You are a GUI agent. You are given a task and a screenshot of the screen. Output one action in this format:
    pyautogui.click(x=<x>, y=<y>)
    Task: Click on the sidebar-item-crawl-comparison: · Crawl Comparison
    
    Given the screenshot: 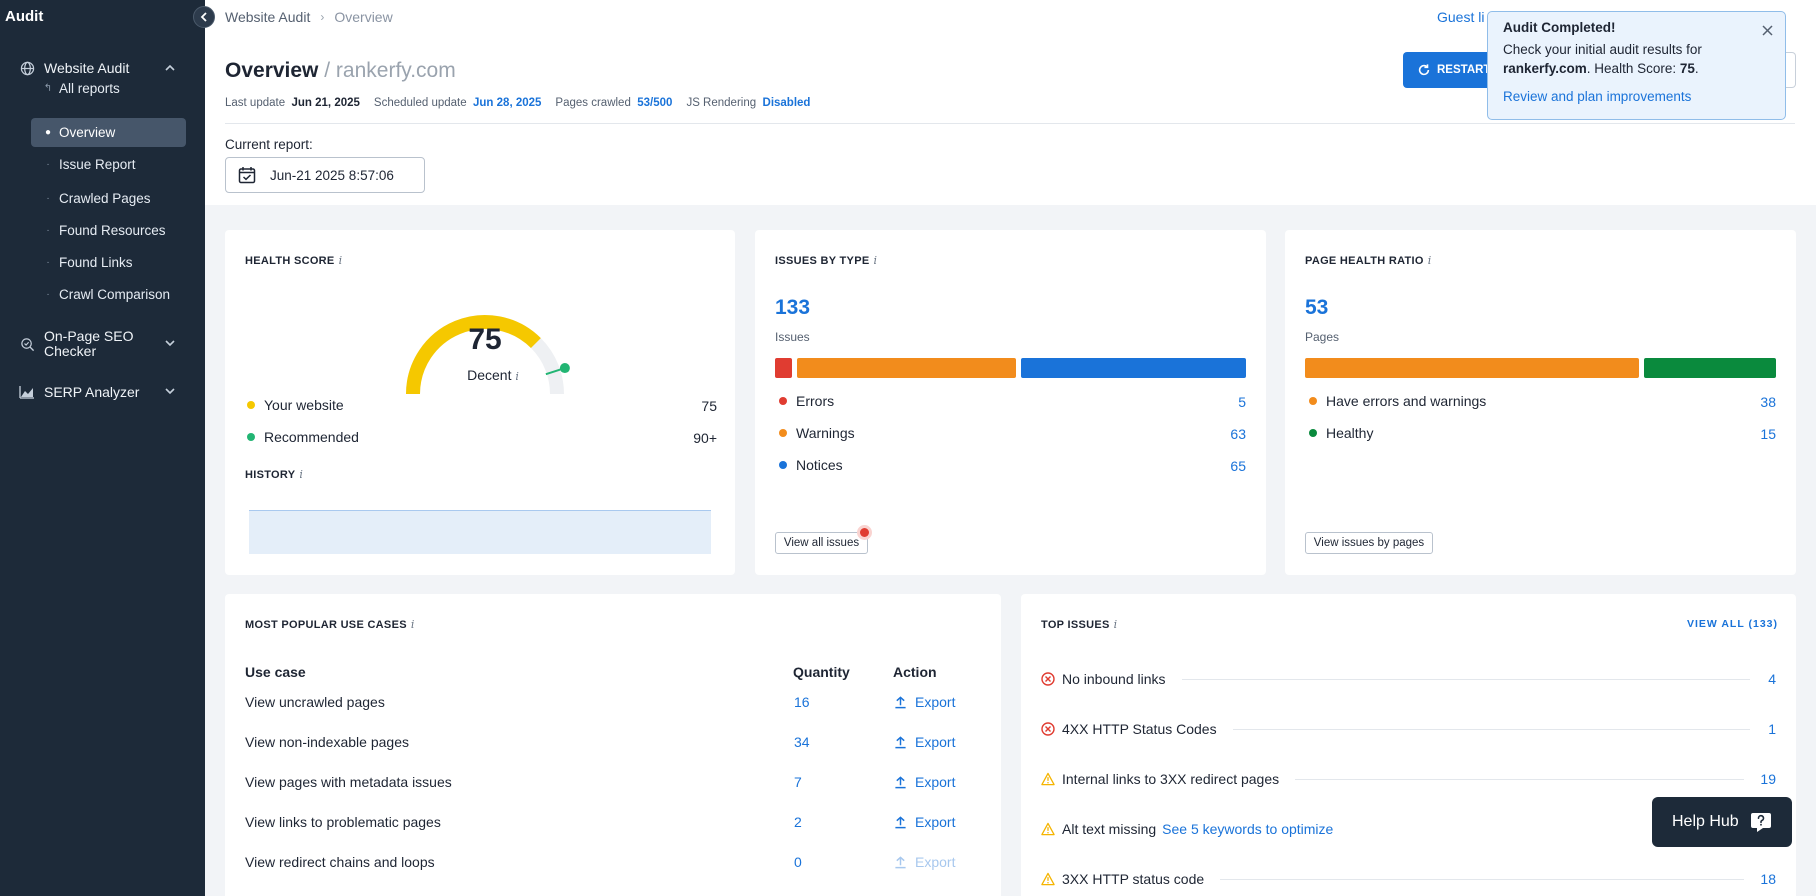 What is the action you would take?
    pyautogui.click(x=108, y=294)
    